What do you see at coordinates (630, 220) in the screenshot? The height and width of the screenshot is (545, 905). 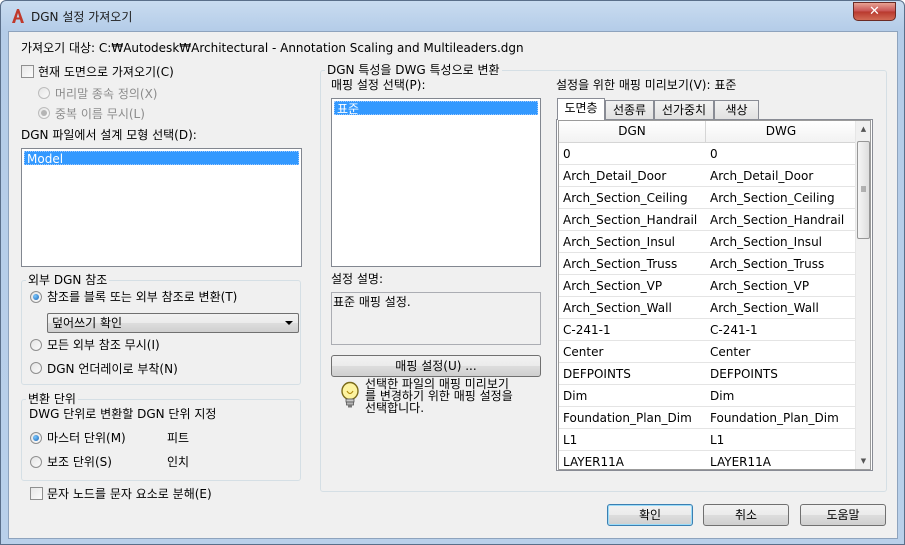 I see `dgn-cell: Arch_Section_Handrail` at bounding box center [630, 220].